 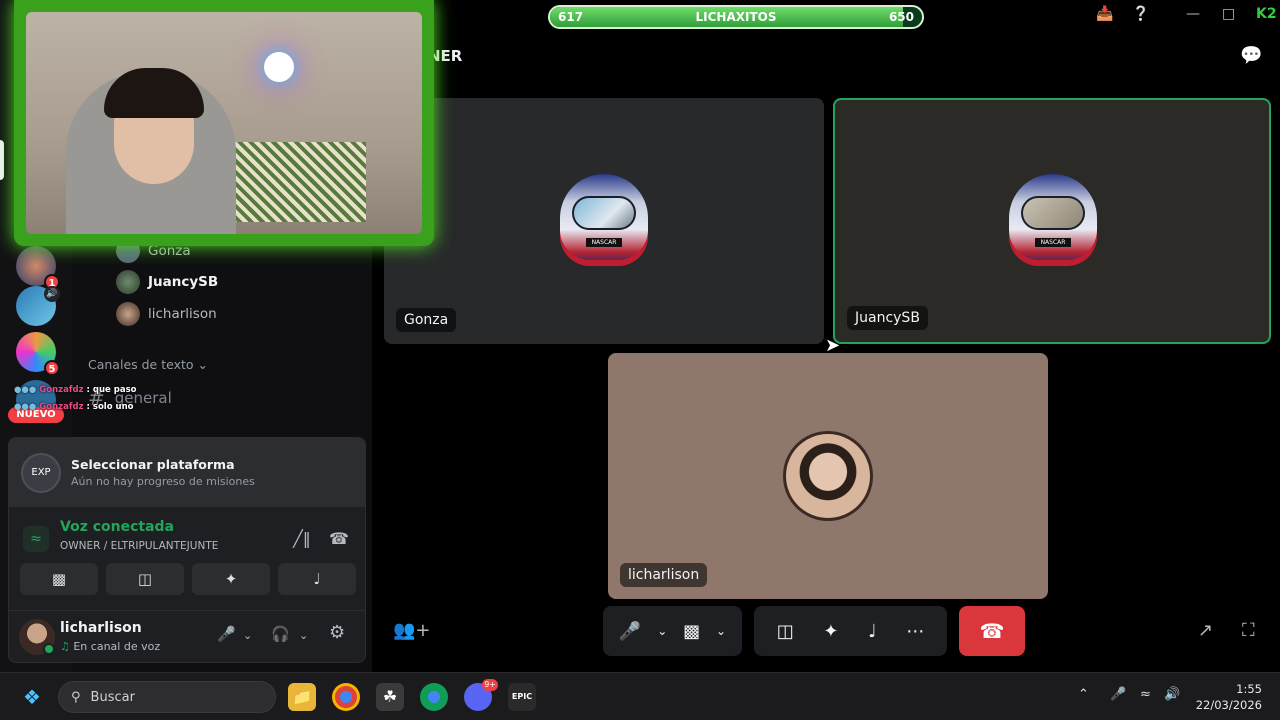 I want to click on speaker-icon: 🔊, so click(x=52, y=294).